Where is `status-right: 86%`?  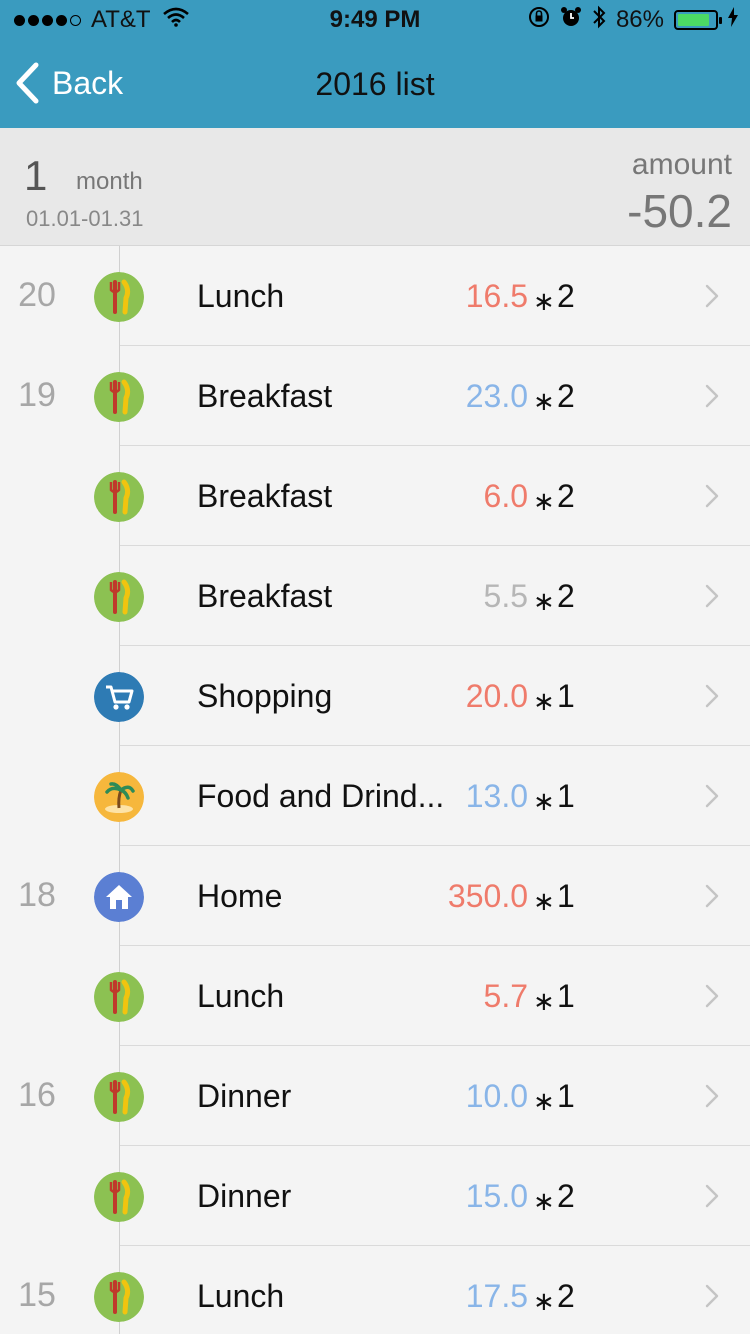
status-right: 86% is located at coordinates (633, 20).